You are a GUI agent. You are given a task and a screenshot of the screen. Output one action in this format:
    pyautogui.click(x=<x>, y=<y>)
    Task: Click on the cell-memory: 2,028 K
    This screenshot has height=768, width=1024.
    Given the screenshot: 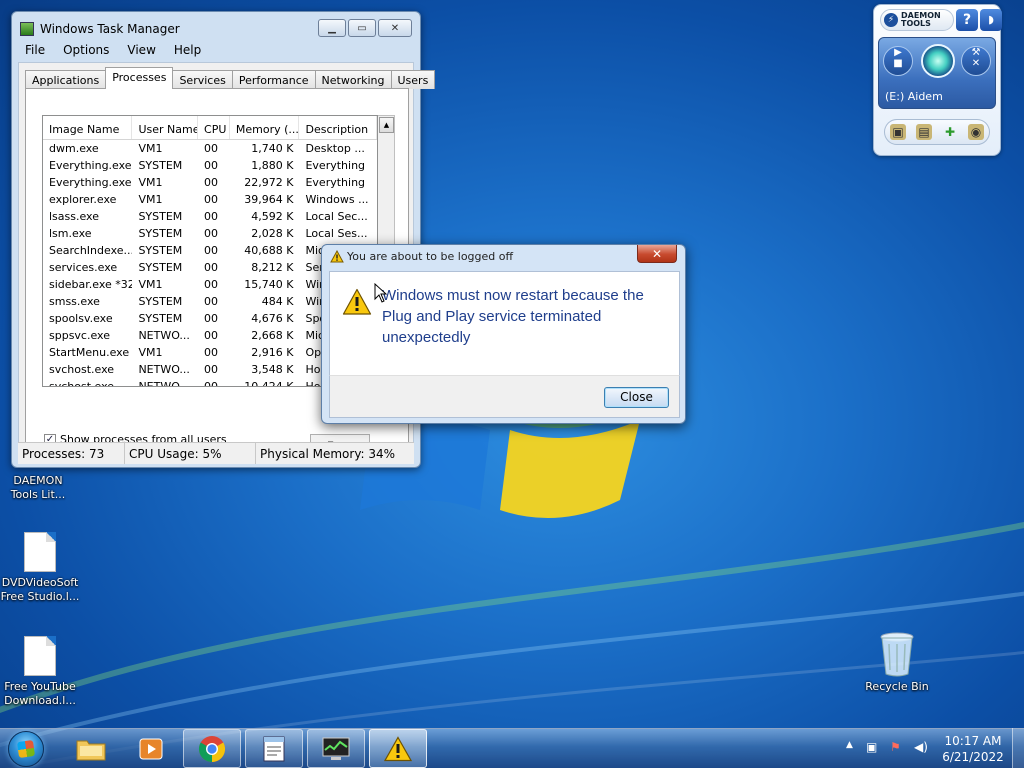 What is the action you would take?
    pyautogui.click(x=272, y=233)
    